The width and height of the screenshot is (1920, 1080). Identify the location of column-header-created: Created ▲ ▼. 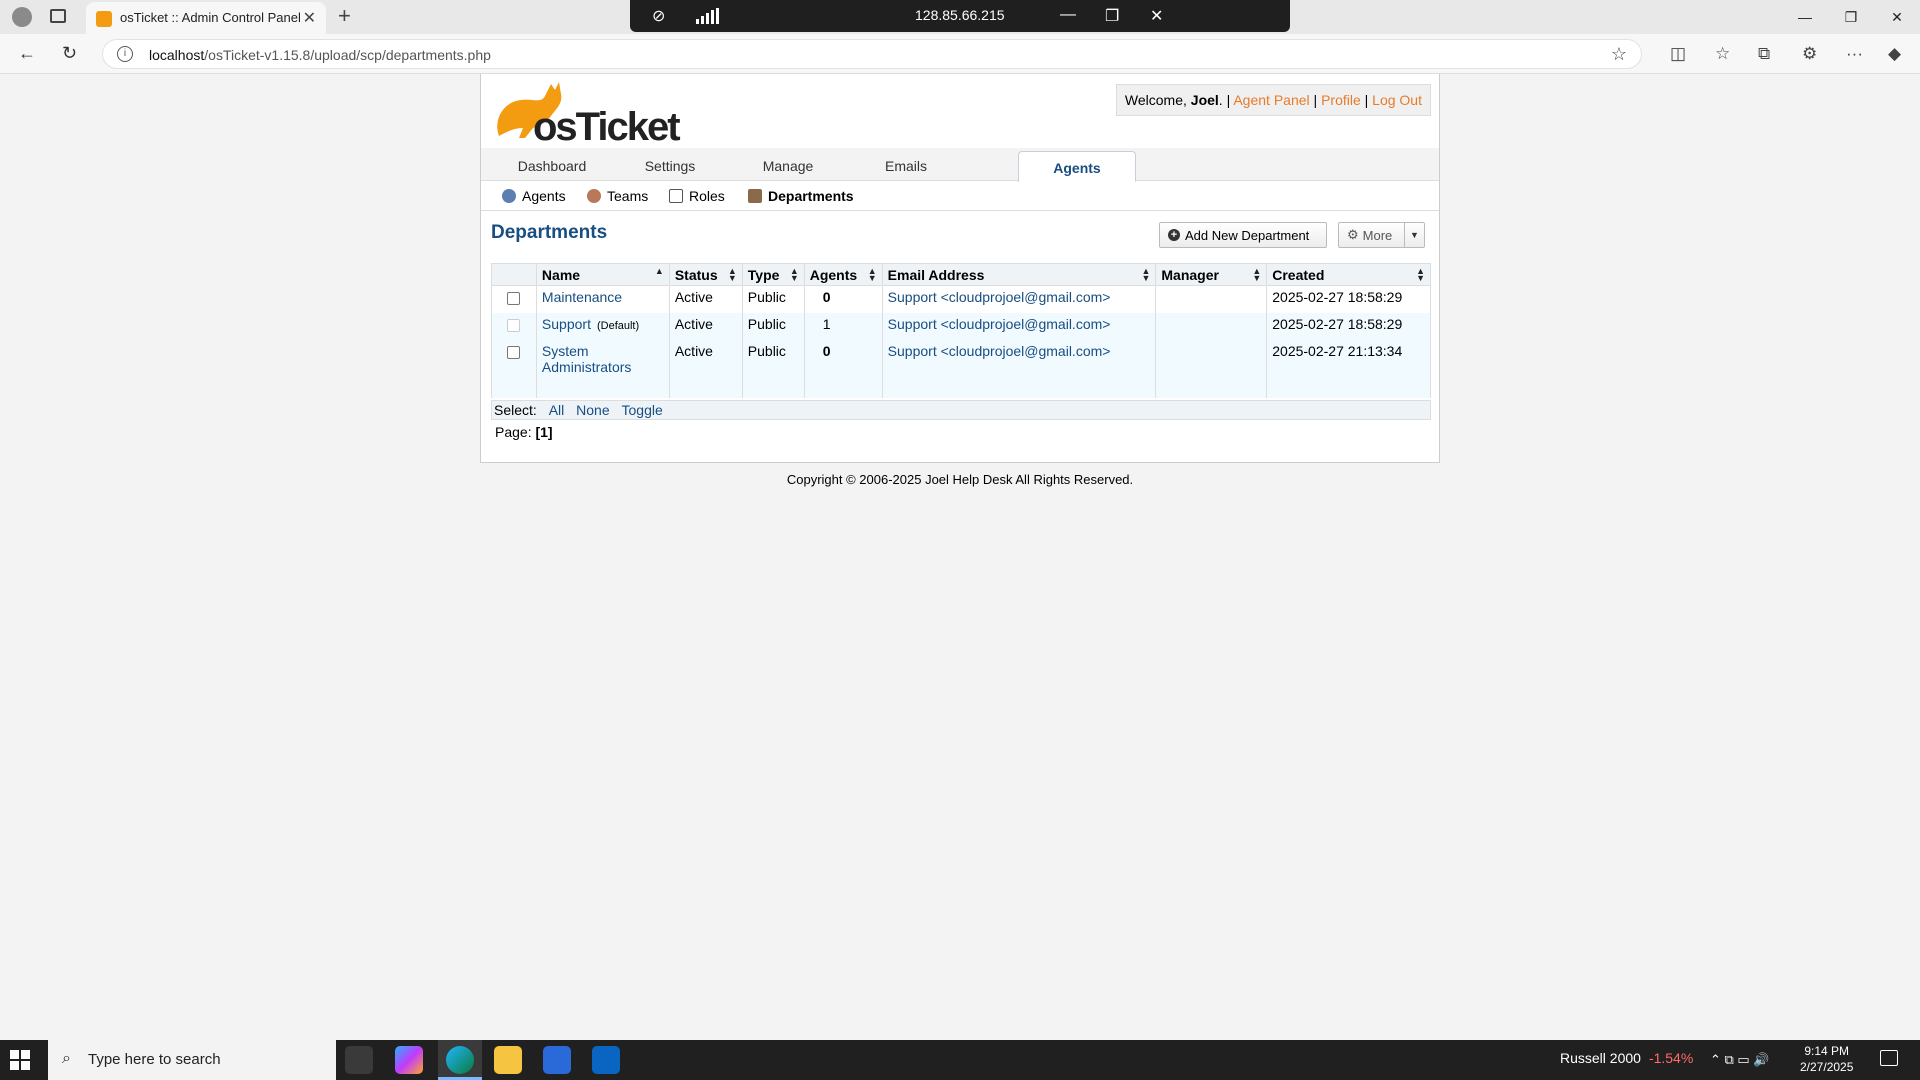
(1348, 274).